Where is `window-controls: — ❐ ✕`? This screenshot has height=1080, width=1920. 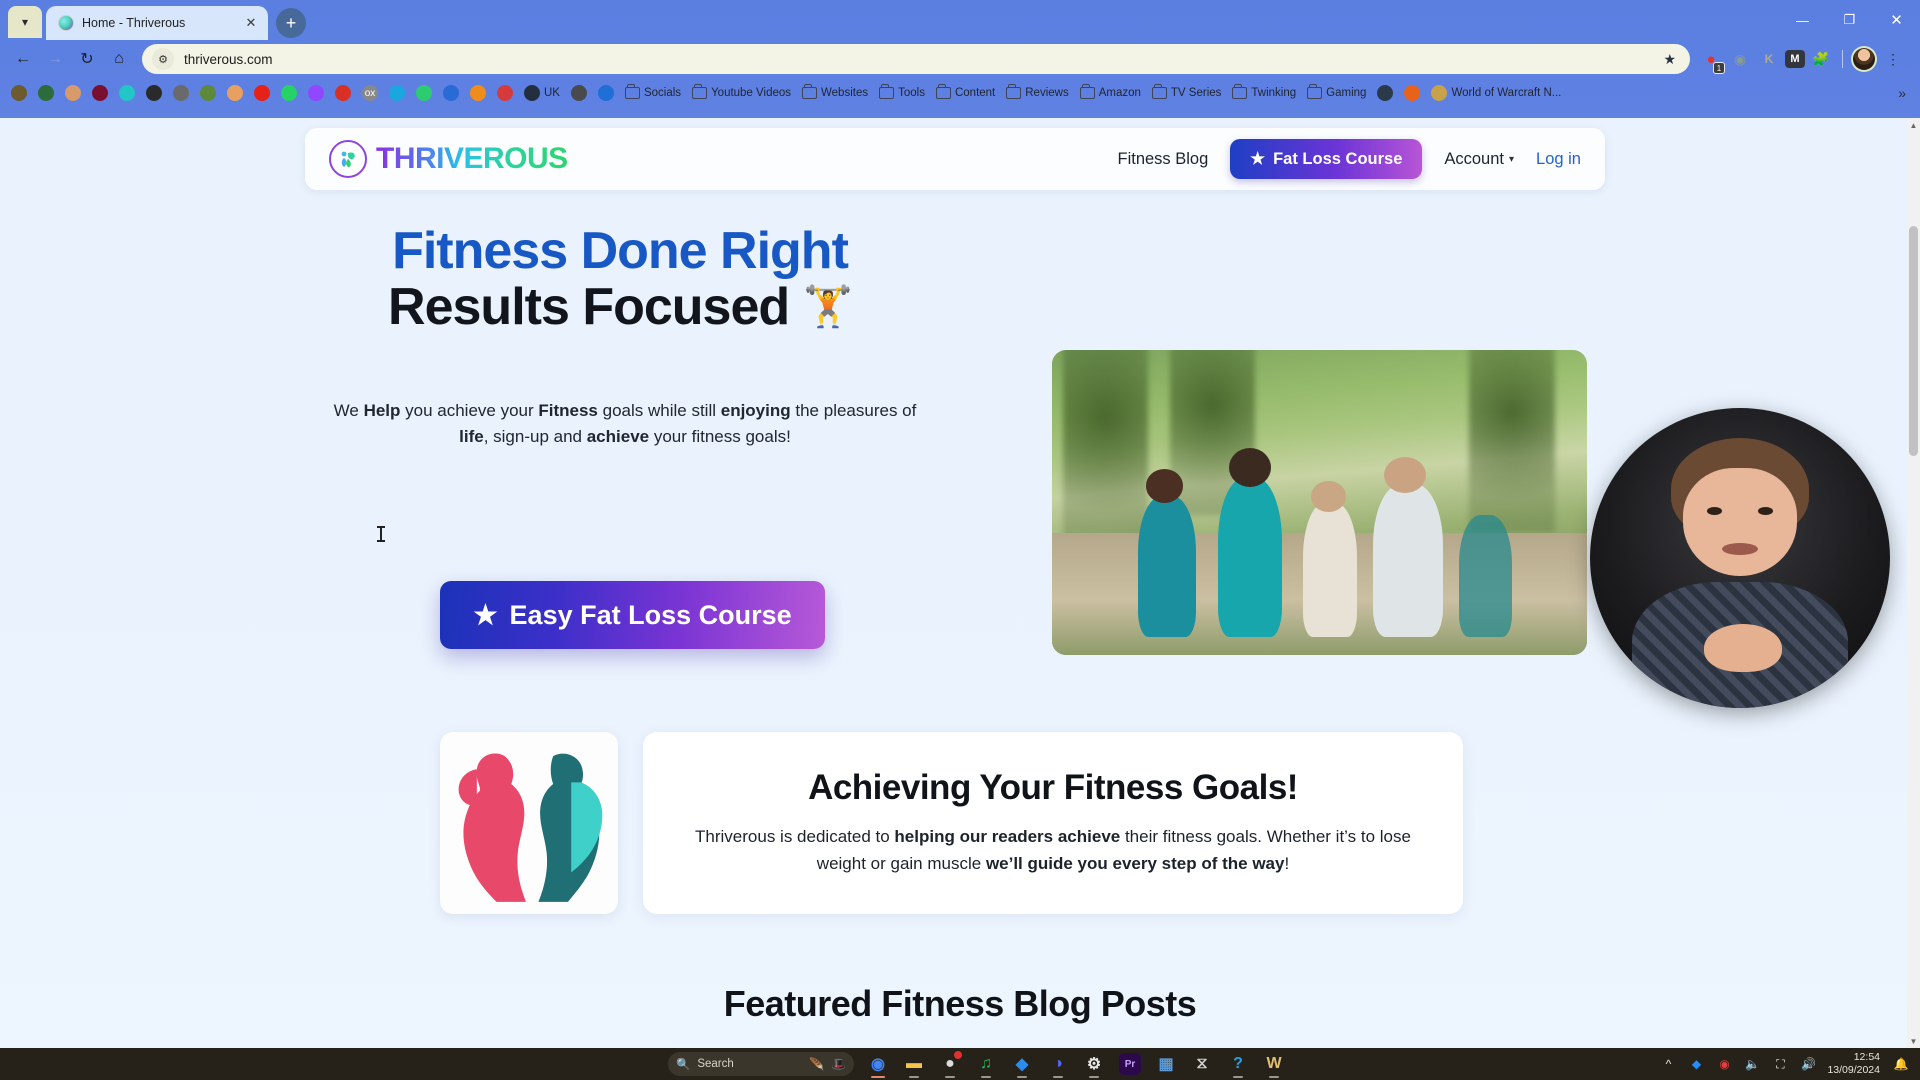 window-controls: — ❐ ✕ is located at coordinates (1849, 20).